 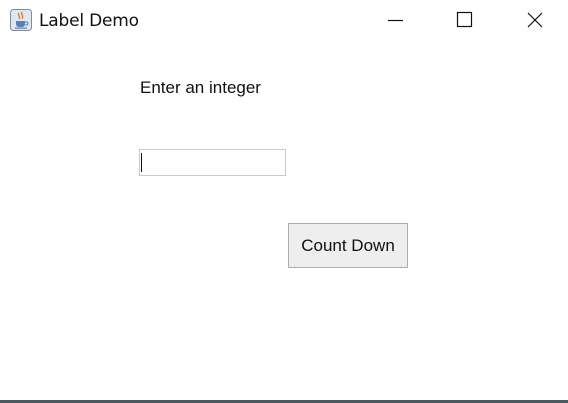 What do you see at coordinates (284, 20) in the screenshot?
I see `title-bar: Label Demo` at bounding box center [284, 20].